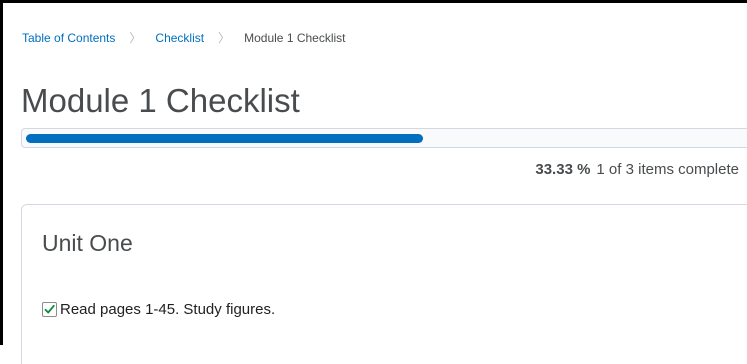  What do you see at coordinates (68, 38) in the screenshot?
I see `breadcrumb-link-table-of-contents: Table of Contents` at bounding box center [68, 38].